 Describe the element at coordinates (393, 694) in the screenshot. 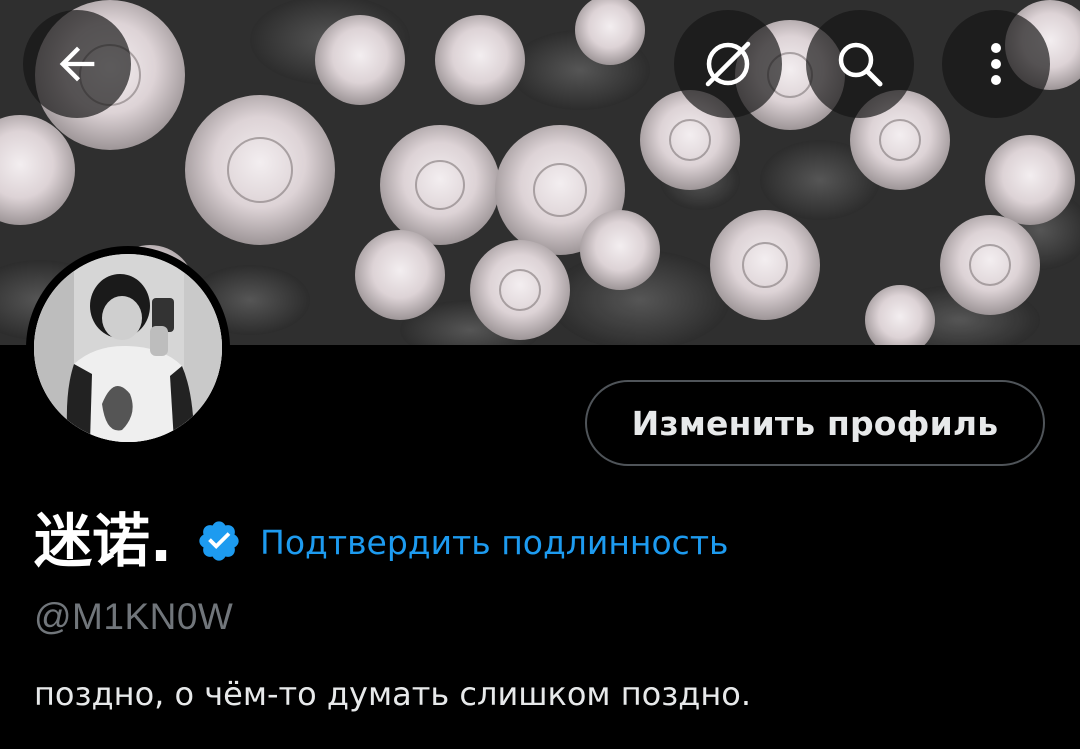

I see `profile-bio: поздно, о чём-то думать слишком поздно.` at that location.